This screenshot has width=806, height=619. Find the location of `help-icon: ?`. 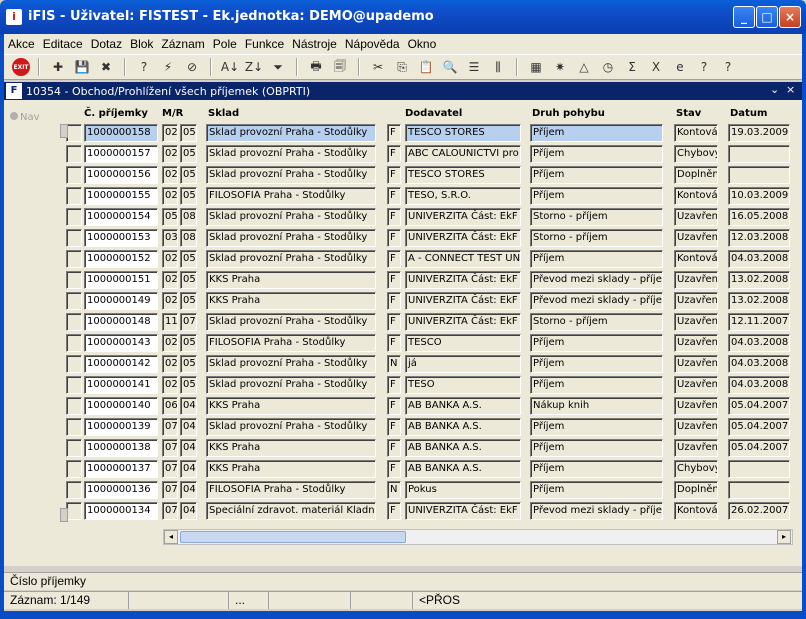

help-icon: ? is located at coordinates (728, 67).